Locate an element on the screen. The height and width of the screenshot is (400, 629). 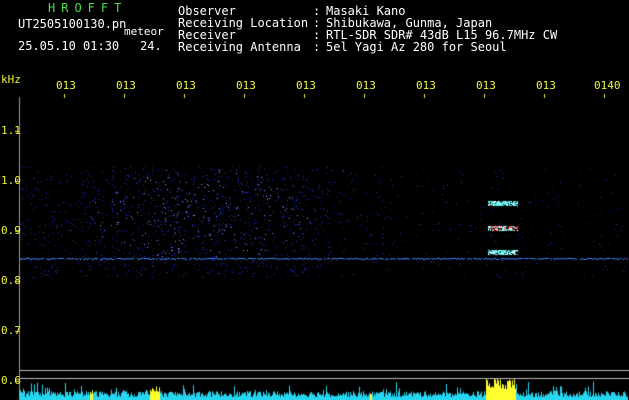
y-tick-label: 1.0 is located at coordinates (11, 180).